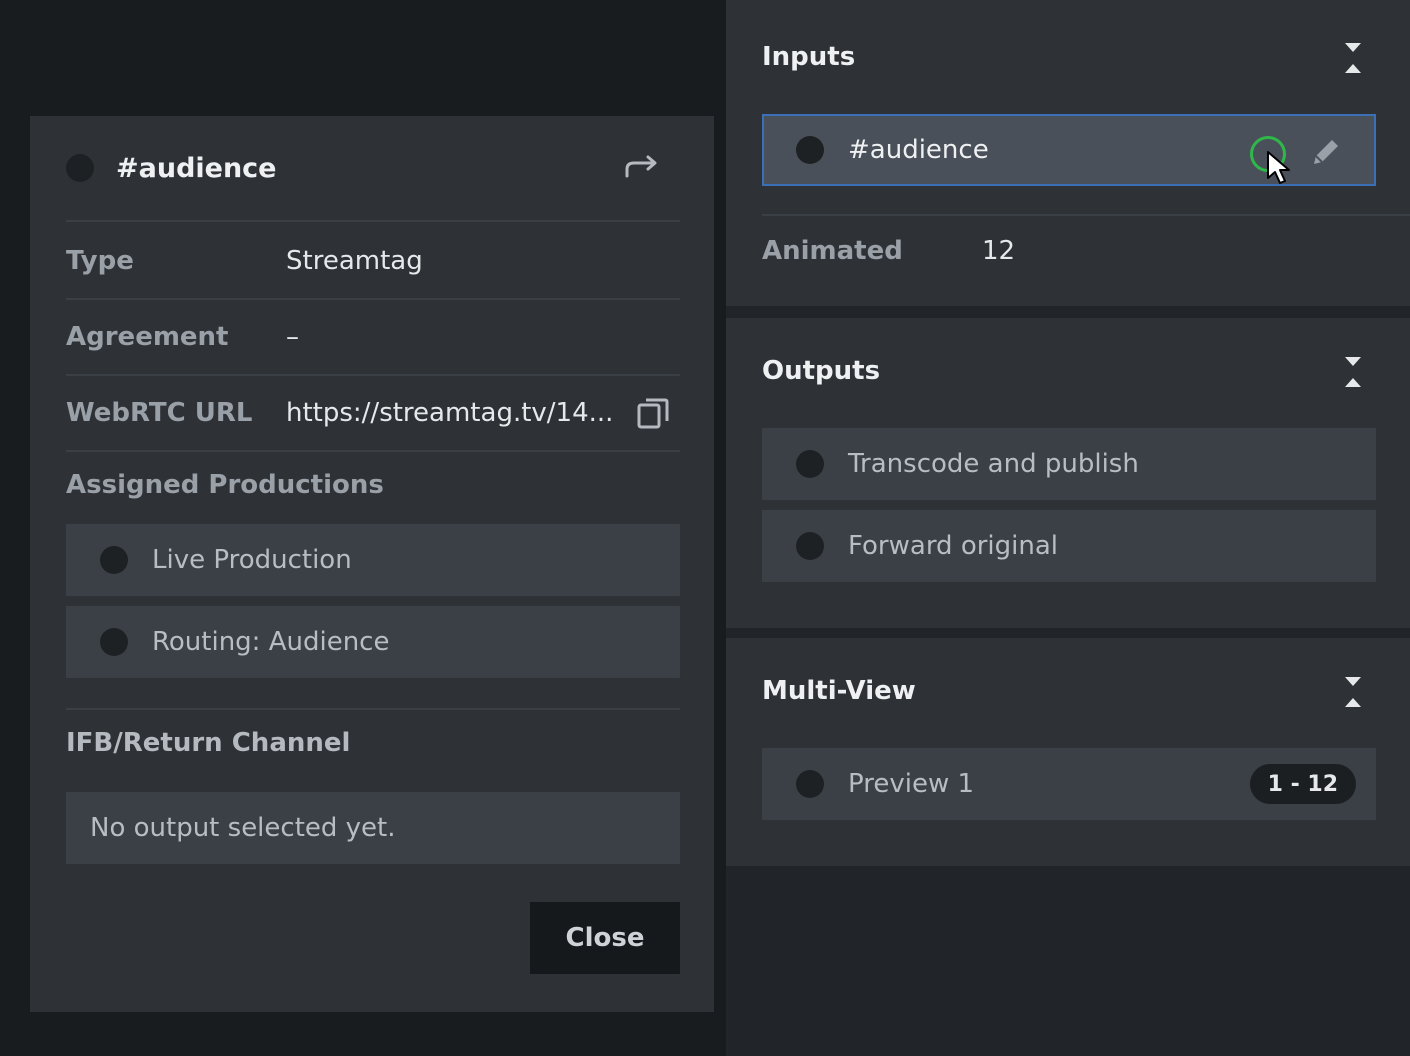 The image size is (1410, 1056). Describe the element at coordinates (821, 371) in the screenshot. I see `outputs-title: Outputs` at that location.